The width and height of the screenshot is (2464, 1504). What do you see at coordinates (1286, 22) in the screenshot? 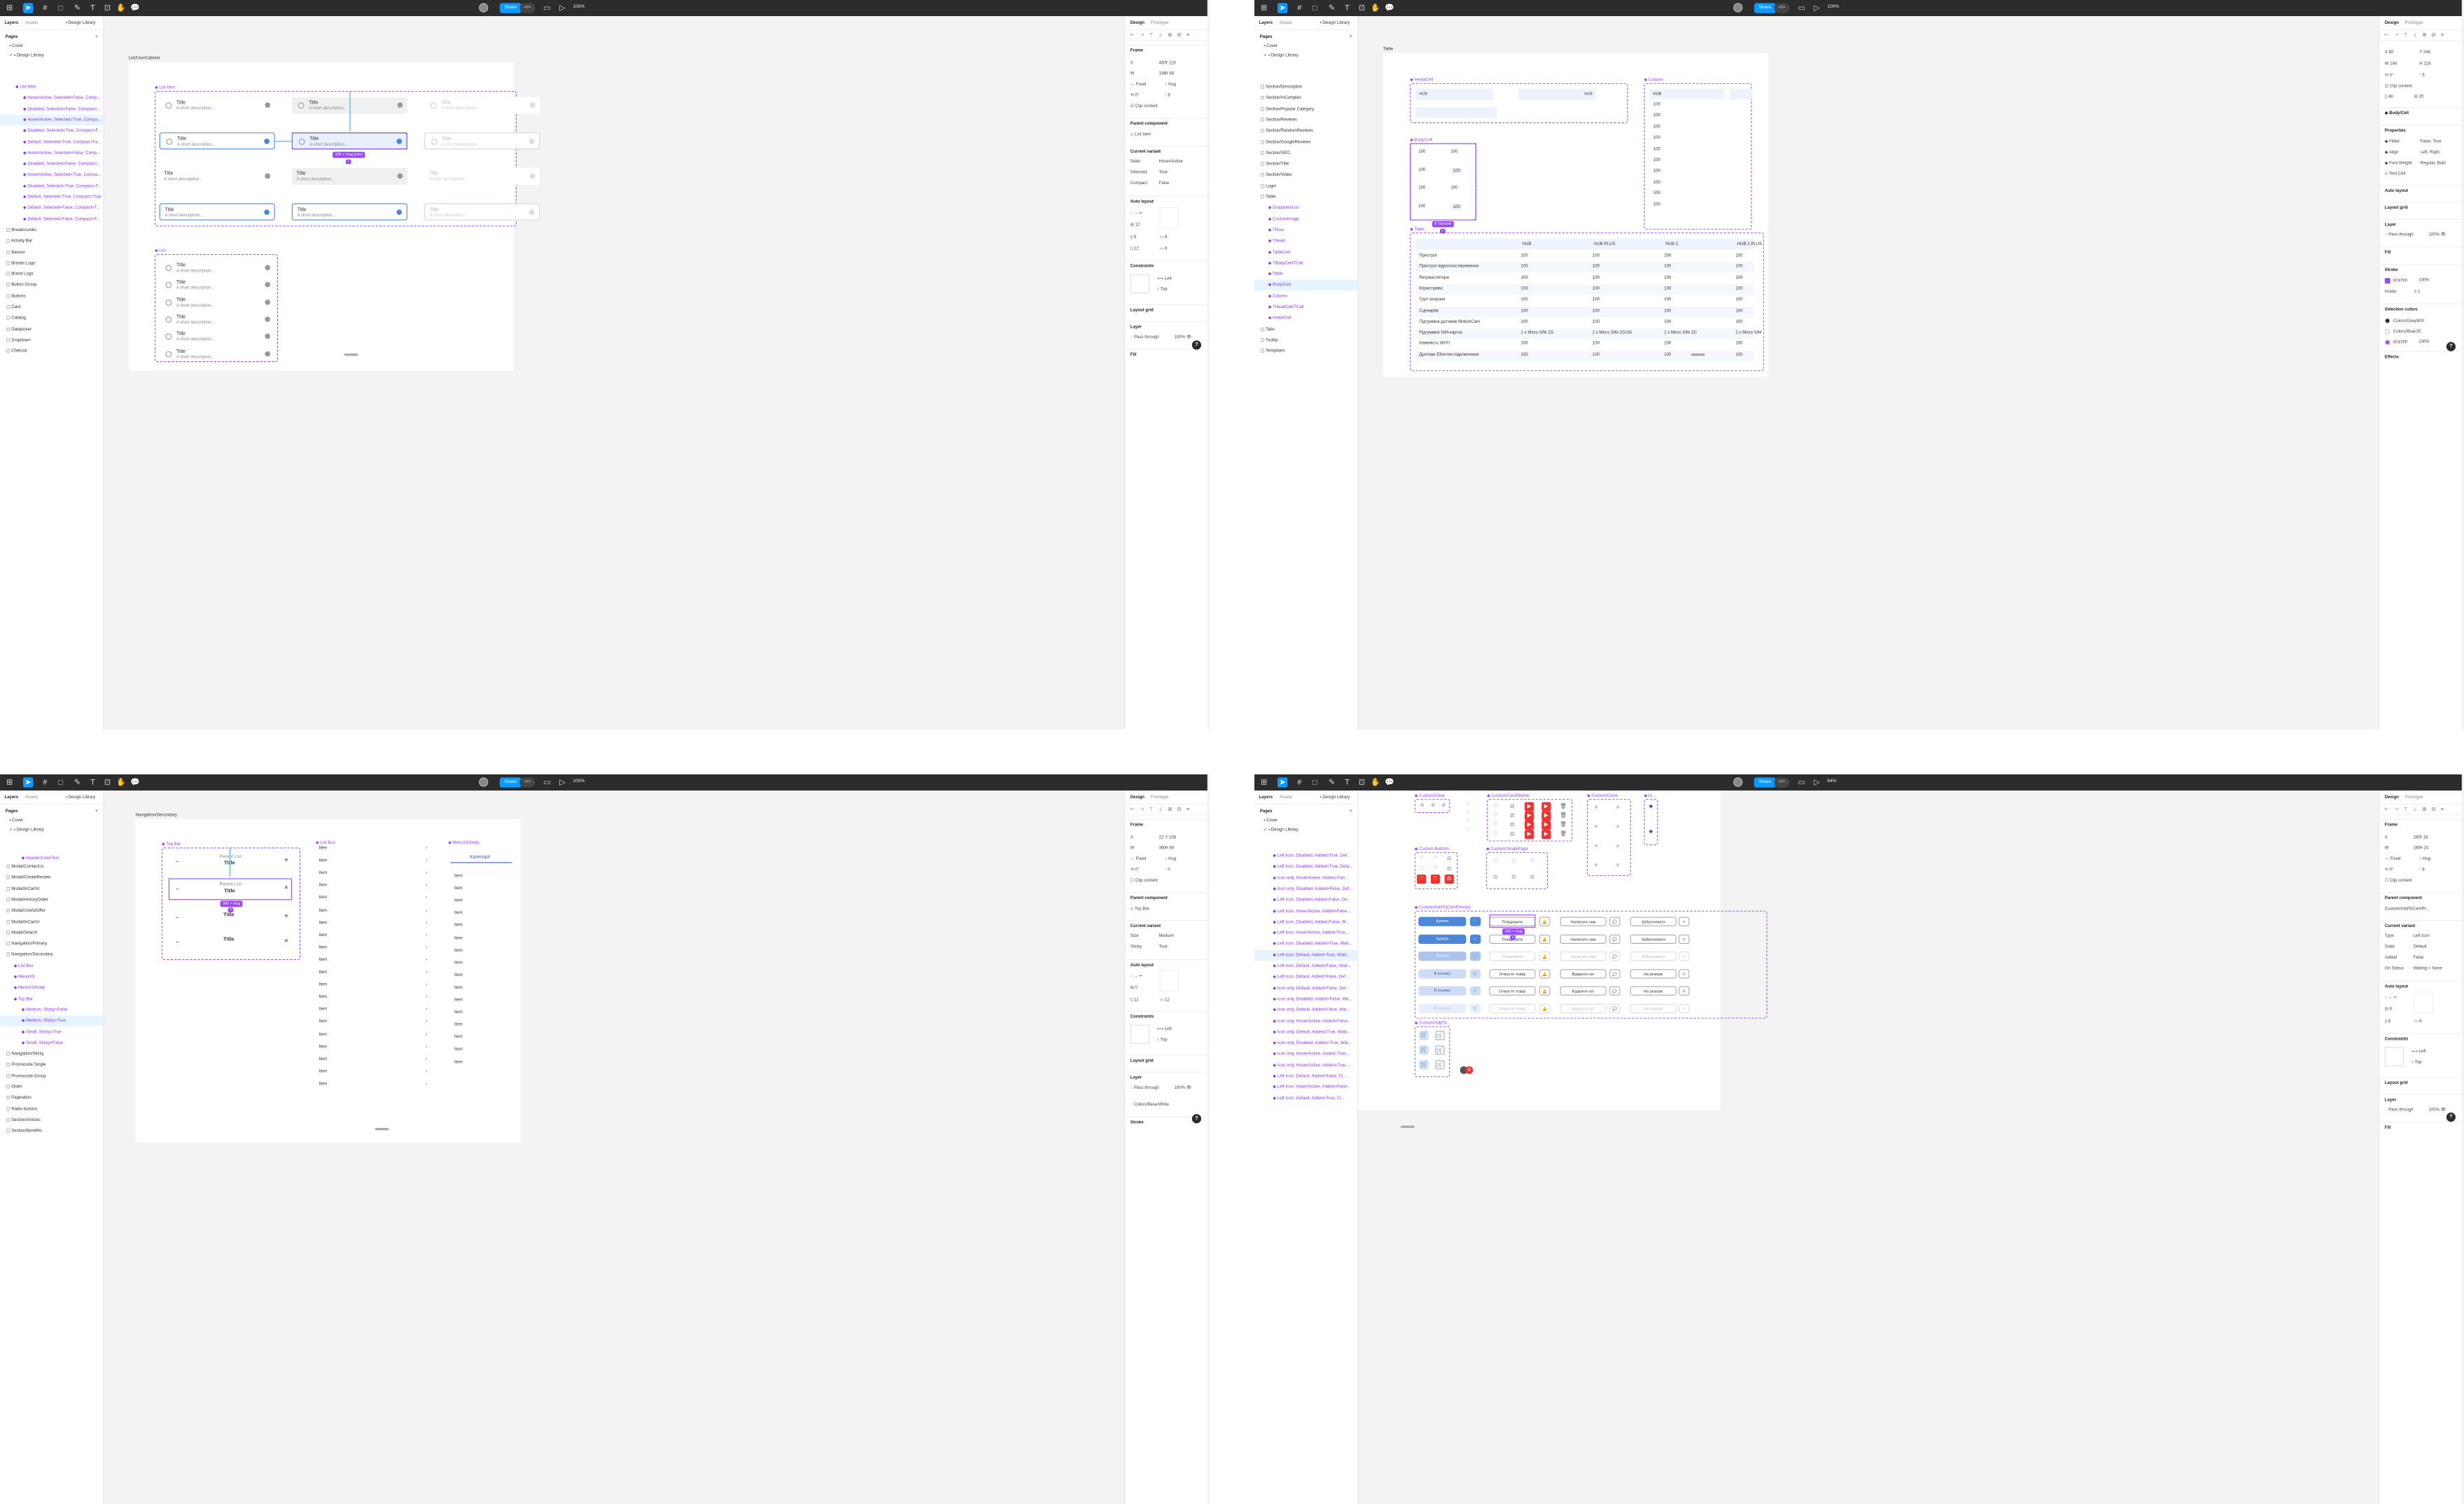
I see `tab-assets: Assets` at bounding box center [1286, 22].